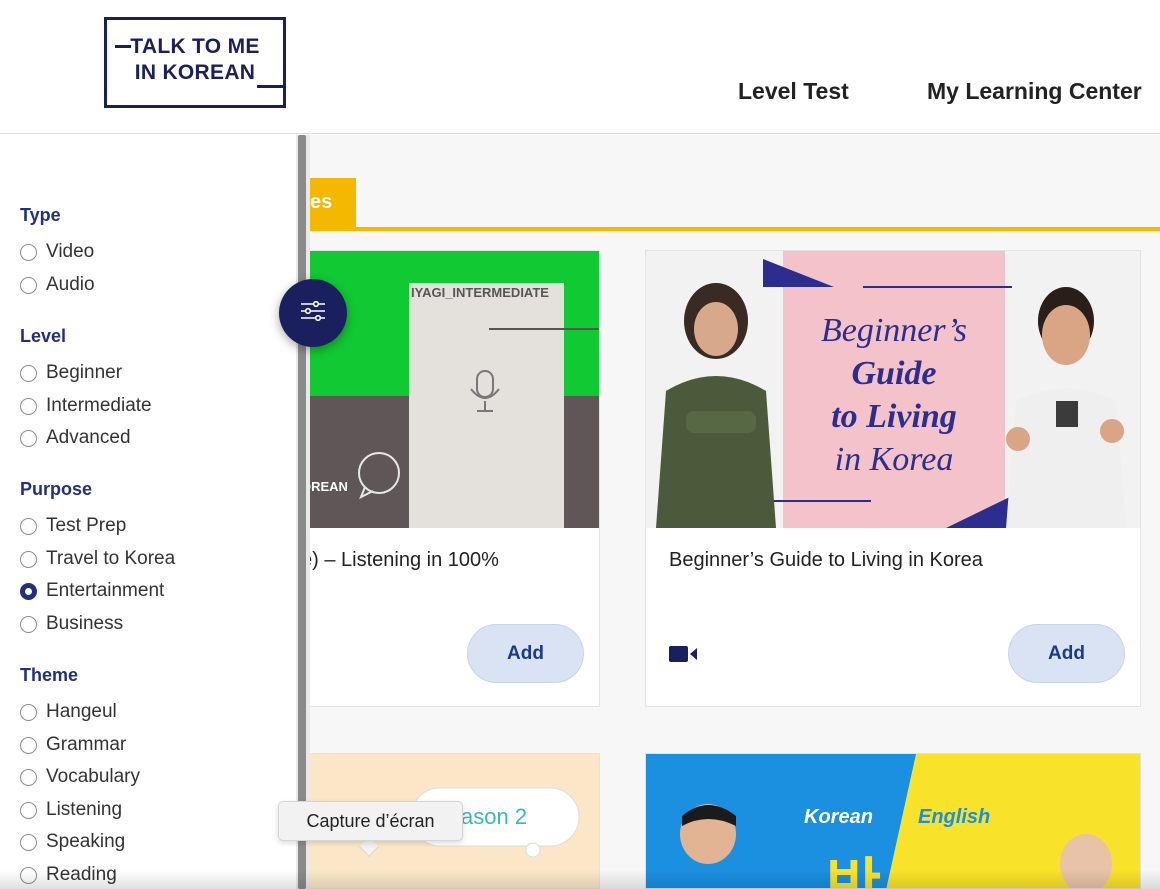  Describe the element at coordinates (894, 416) in the screenshot. I see `thumb-title-line-3: to Living` at that location.